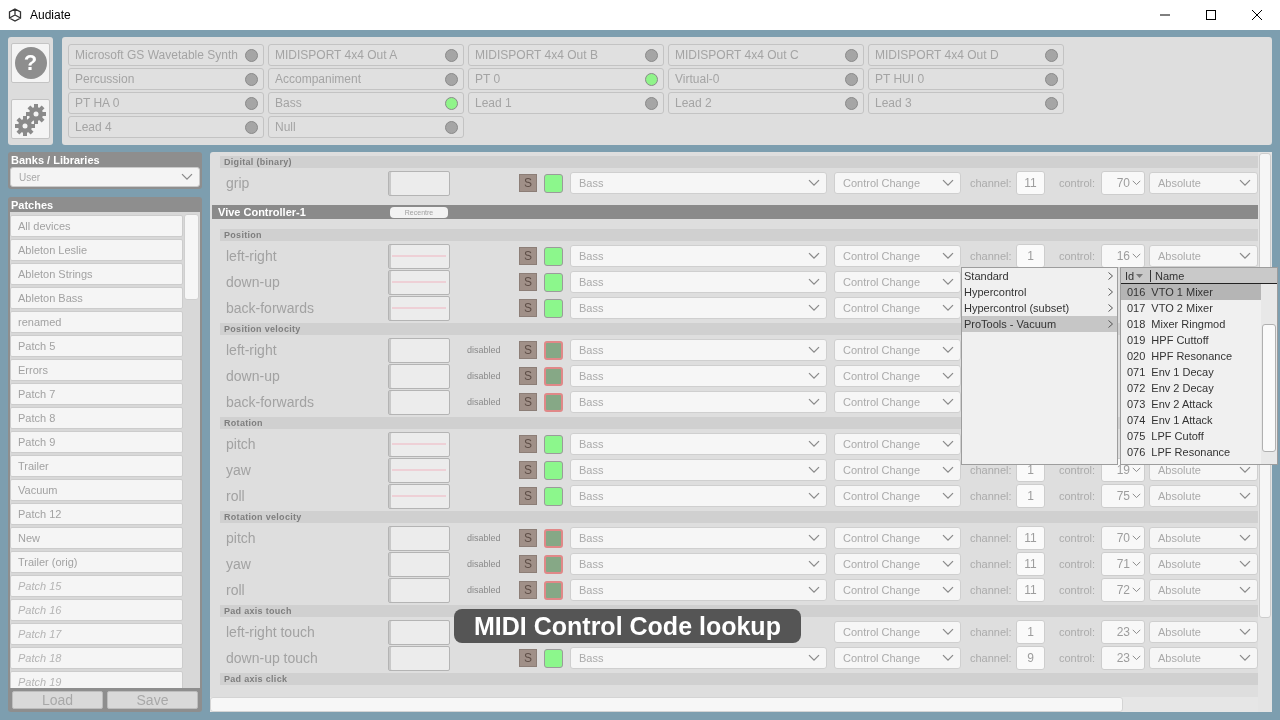  What do you see at coordinates (96, 370) in the screenshot?
I see `patch-item: Errors` at bounding box center [96, 370].